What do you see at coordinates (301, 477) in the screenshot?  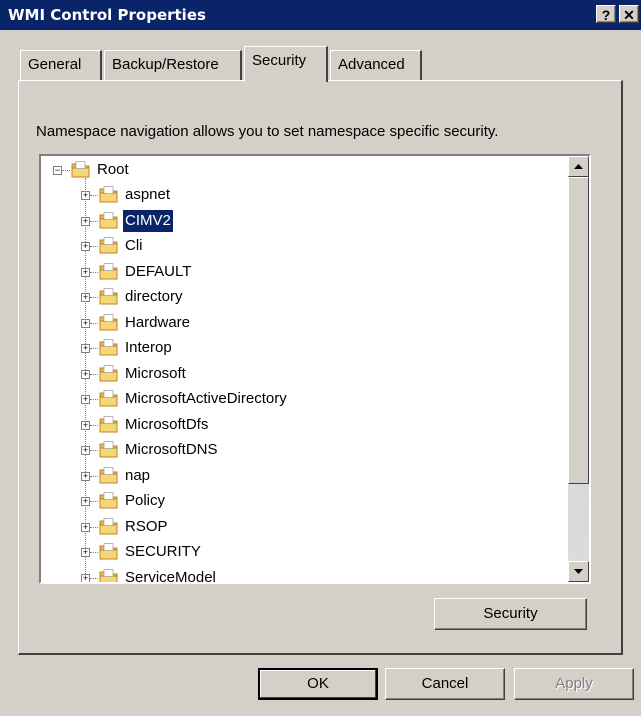 I see `tree-node-nap: + nap` at bounding box center [301, 477].